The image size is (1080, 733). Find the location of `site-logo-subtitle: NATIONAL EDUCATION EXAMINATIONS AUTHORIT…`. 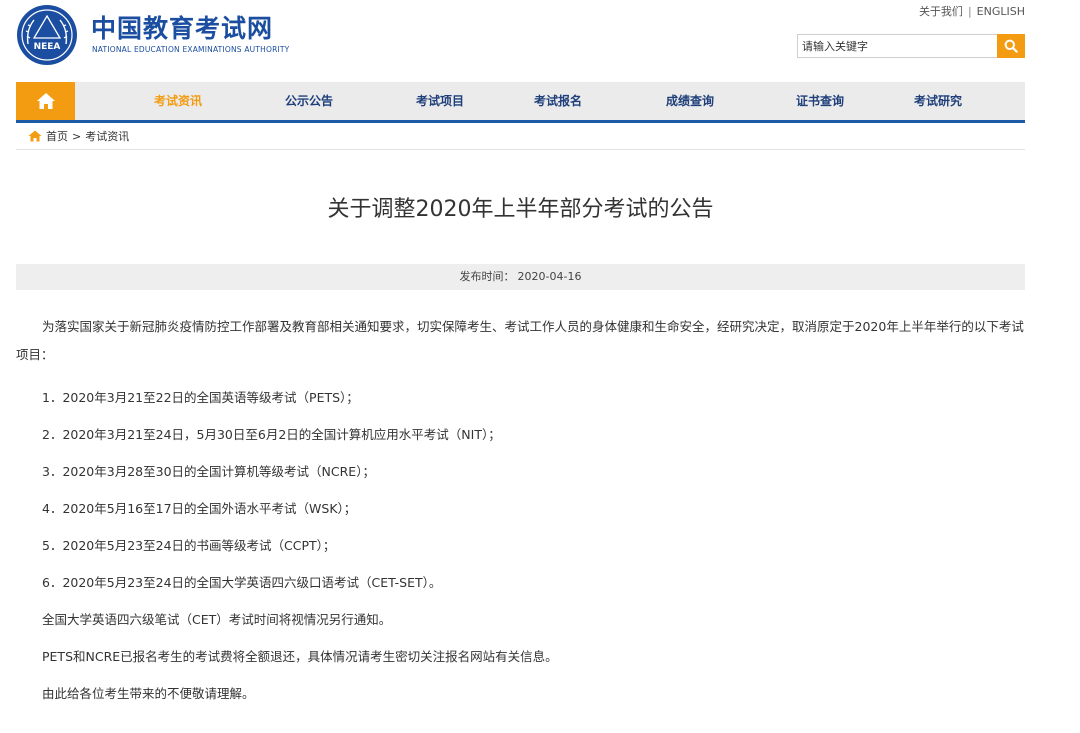

site-logo-subtitle: NATIONAL EDUCATION EXAMINATIONS AUTHORIT… is located at coordinates (191, 49).